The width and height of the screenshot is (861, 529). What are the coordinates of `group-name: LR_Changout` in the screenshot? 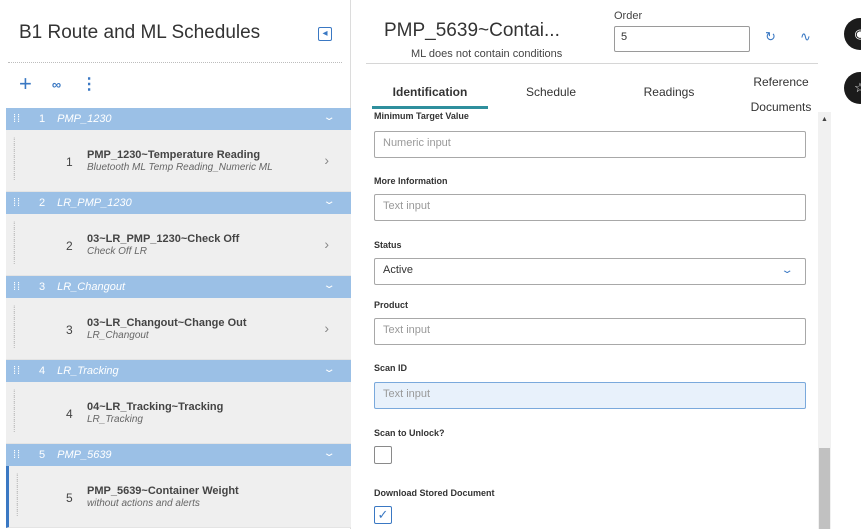 It's located at (91, 287).